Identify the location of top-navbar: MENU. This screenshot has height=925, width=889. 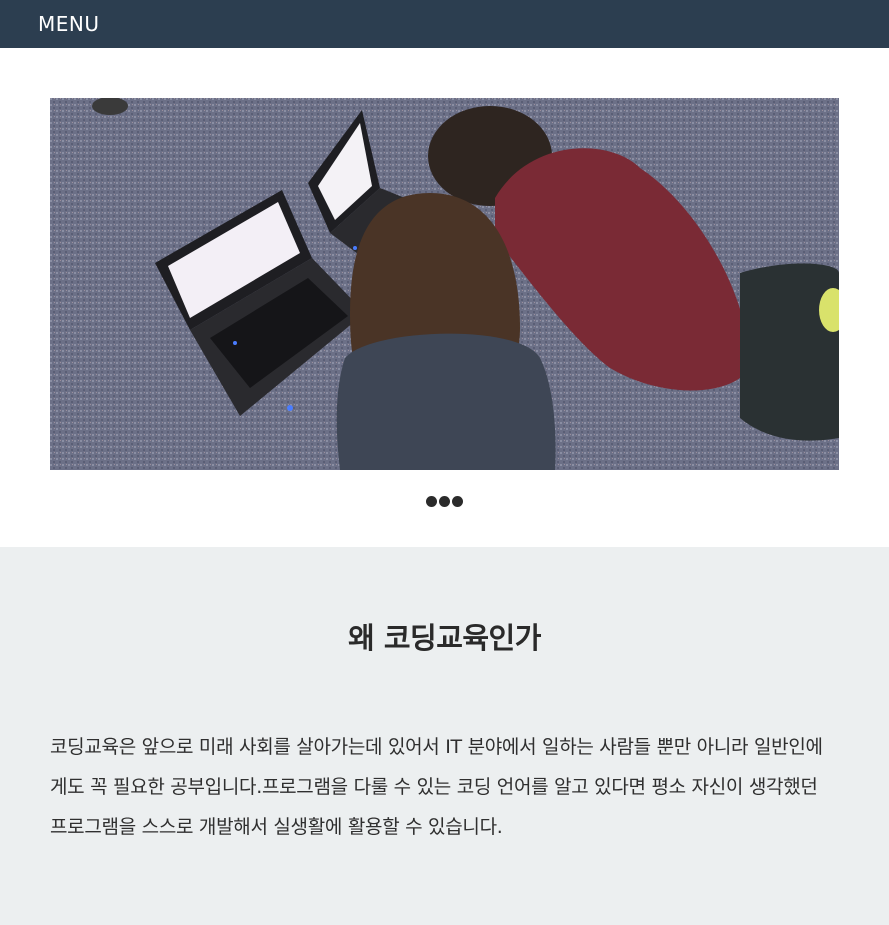
(444, 24).